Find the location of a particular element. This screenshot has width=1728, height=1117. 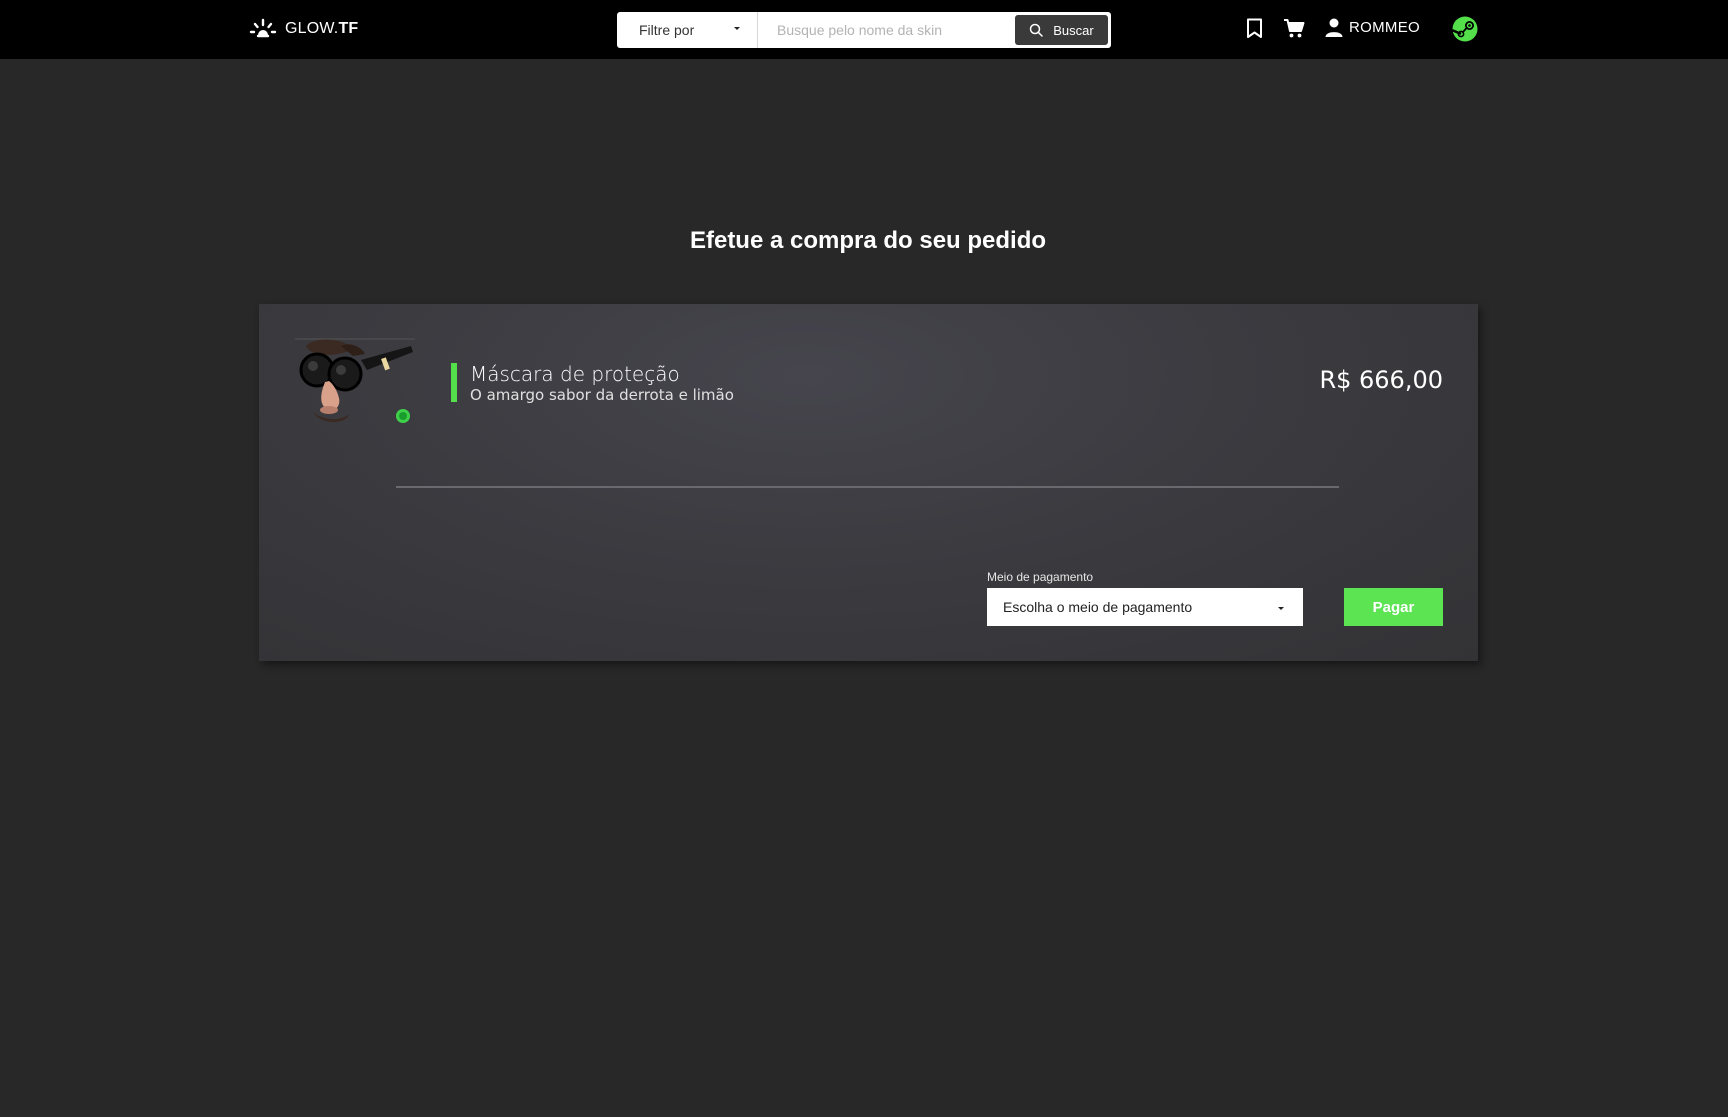

search-button: Buscar is located at coordinates (1061, 30).